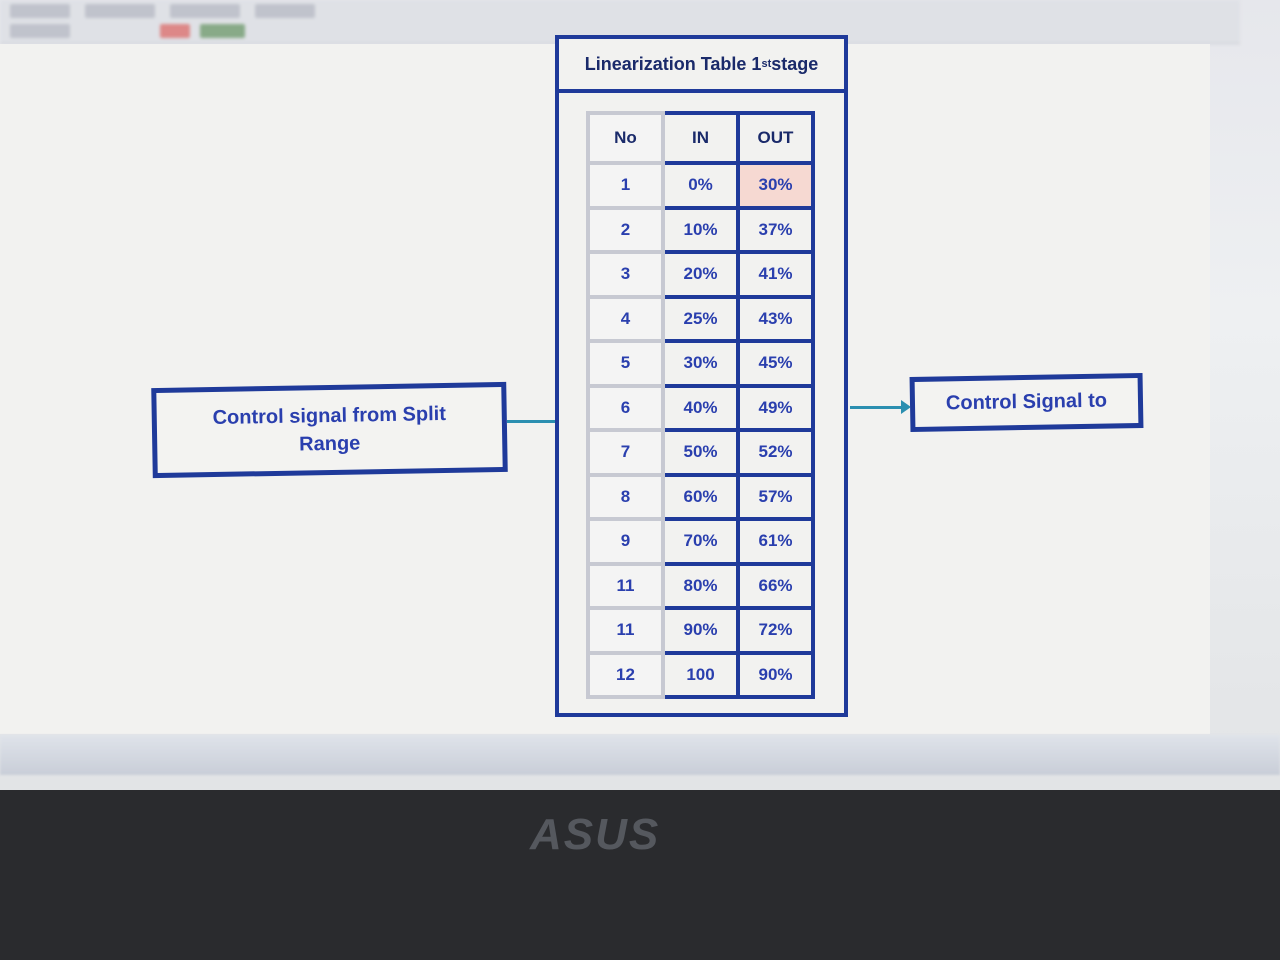 The image size is (1280, 960). I want to click on table-cell: 40%, so click(700, 407).